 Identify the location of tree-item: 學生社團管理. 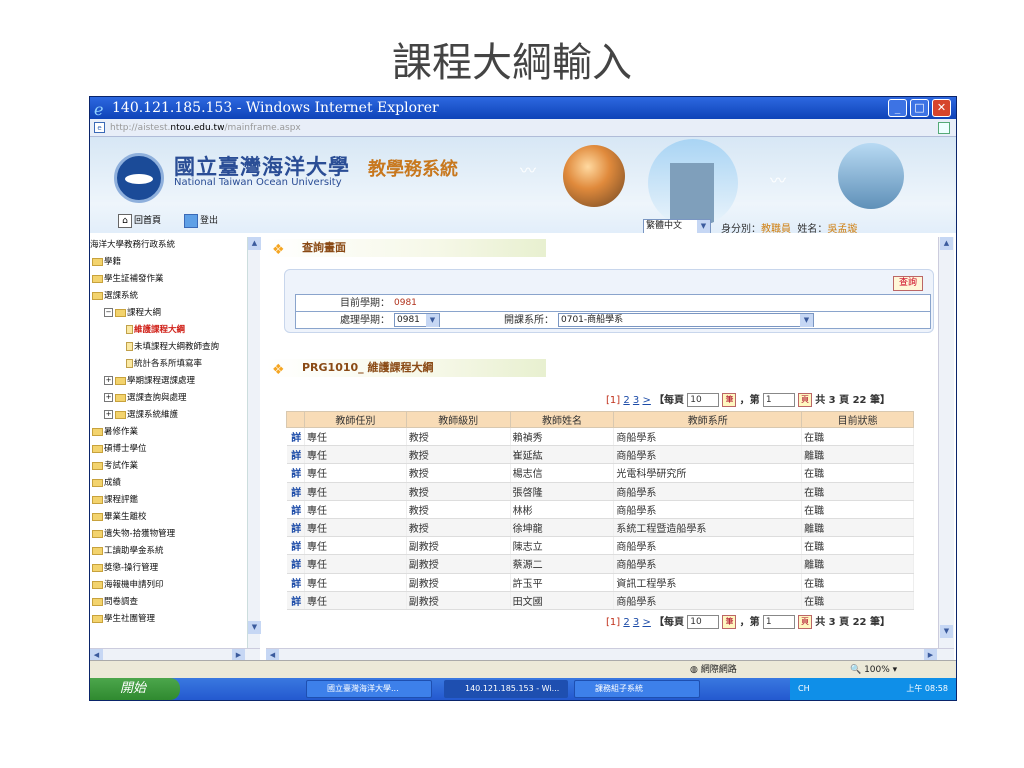
(123, 619).